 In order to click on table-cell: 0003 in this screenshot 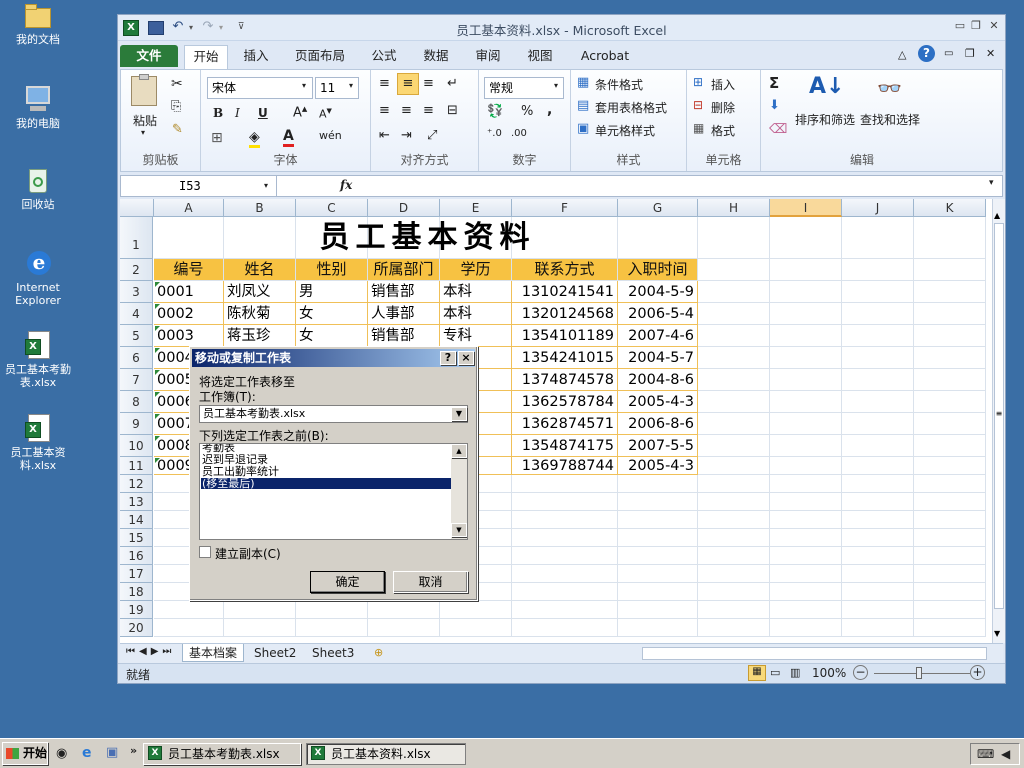, I will do `click(189, 336)`.